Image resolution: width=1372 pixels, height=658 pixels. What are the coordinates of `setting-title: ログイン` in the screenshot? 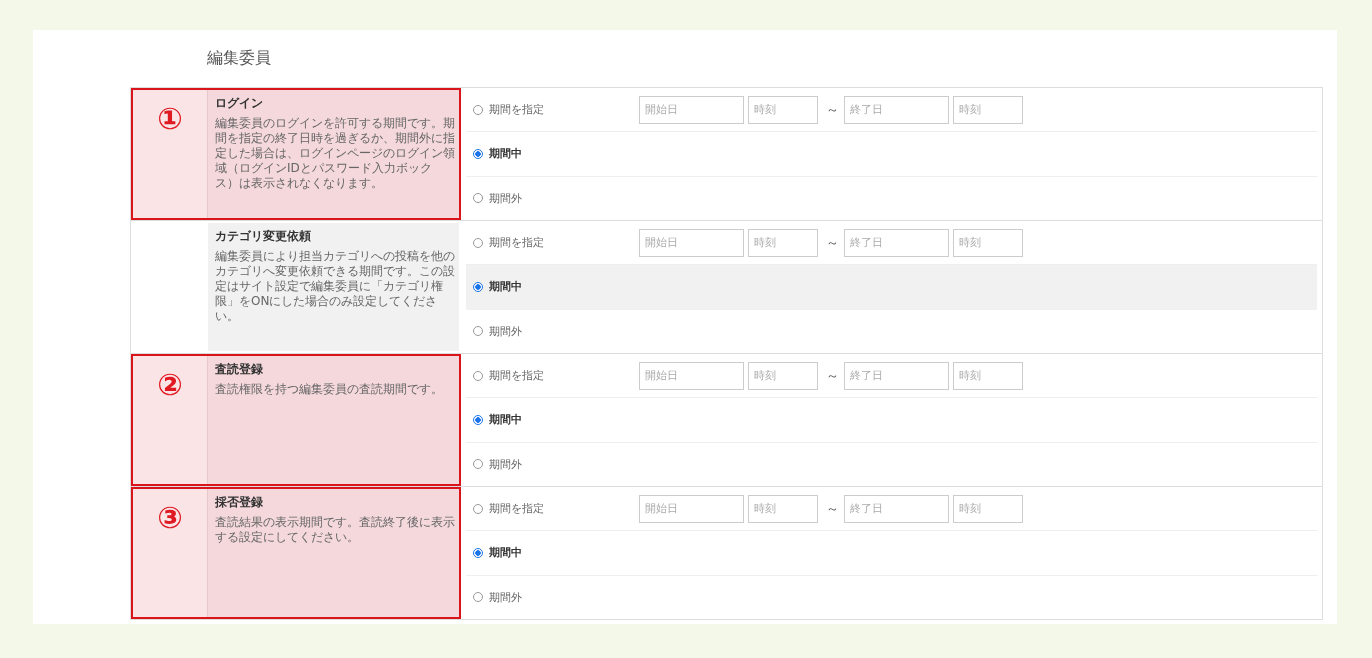 It's located at (239, 103).